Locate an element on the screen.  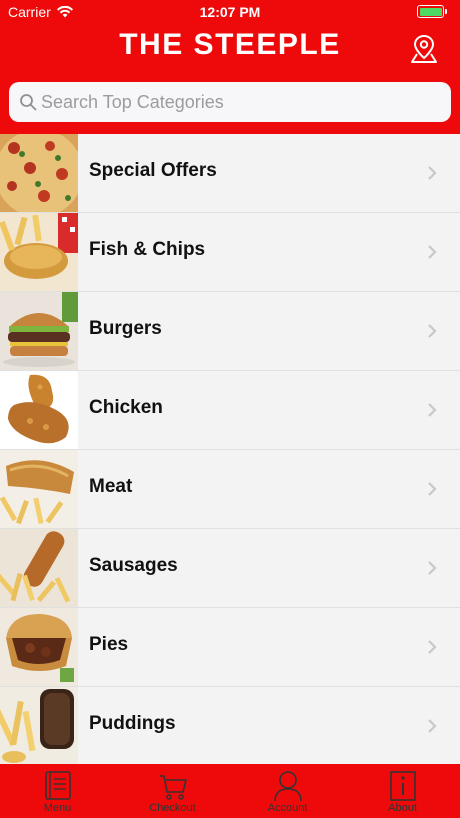
tab-label: Menu is located at coordinates (57, 808).